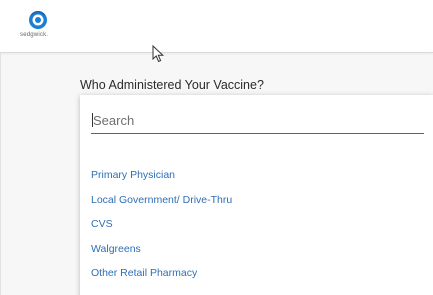 This screenshot has height=295, width=433. I want to click on text-caret, so click(92, 120).